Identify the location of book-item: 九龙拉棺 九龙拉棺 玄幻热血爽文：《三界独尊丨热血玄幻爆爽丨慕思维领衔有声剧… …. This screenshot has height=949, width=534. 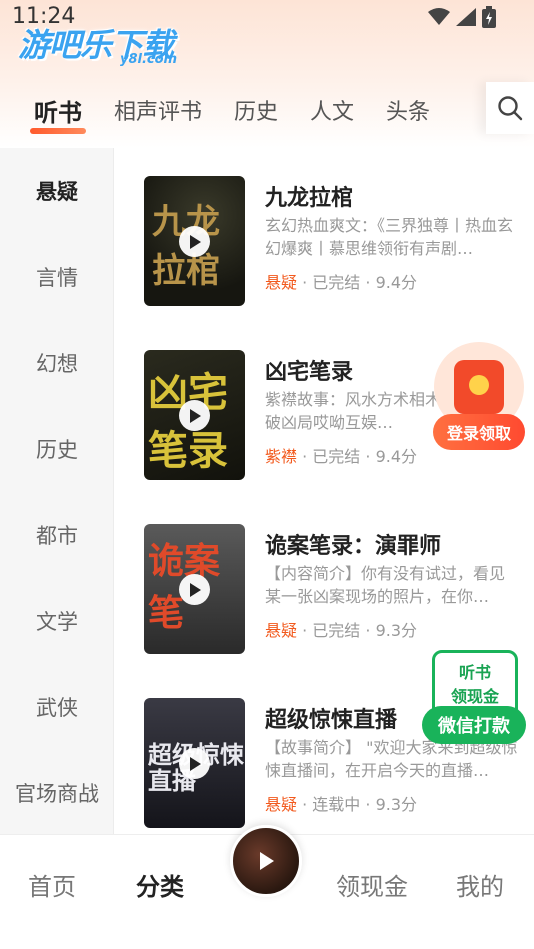
(331, 241).